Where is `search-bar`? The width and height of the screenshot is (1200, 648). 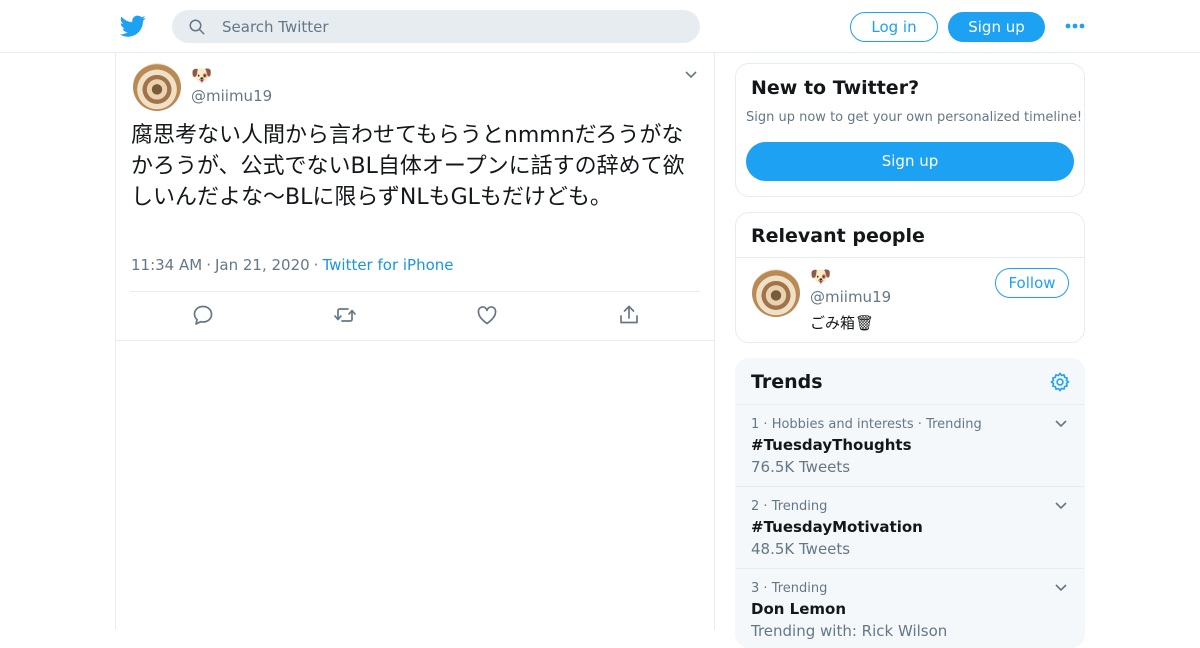 search-bar is located at coordinates (436, 26).